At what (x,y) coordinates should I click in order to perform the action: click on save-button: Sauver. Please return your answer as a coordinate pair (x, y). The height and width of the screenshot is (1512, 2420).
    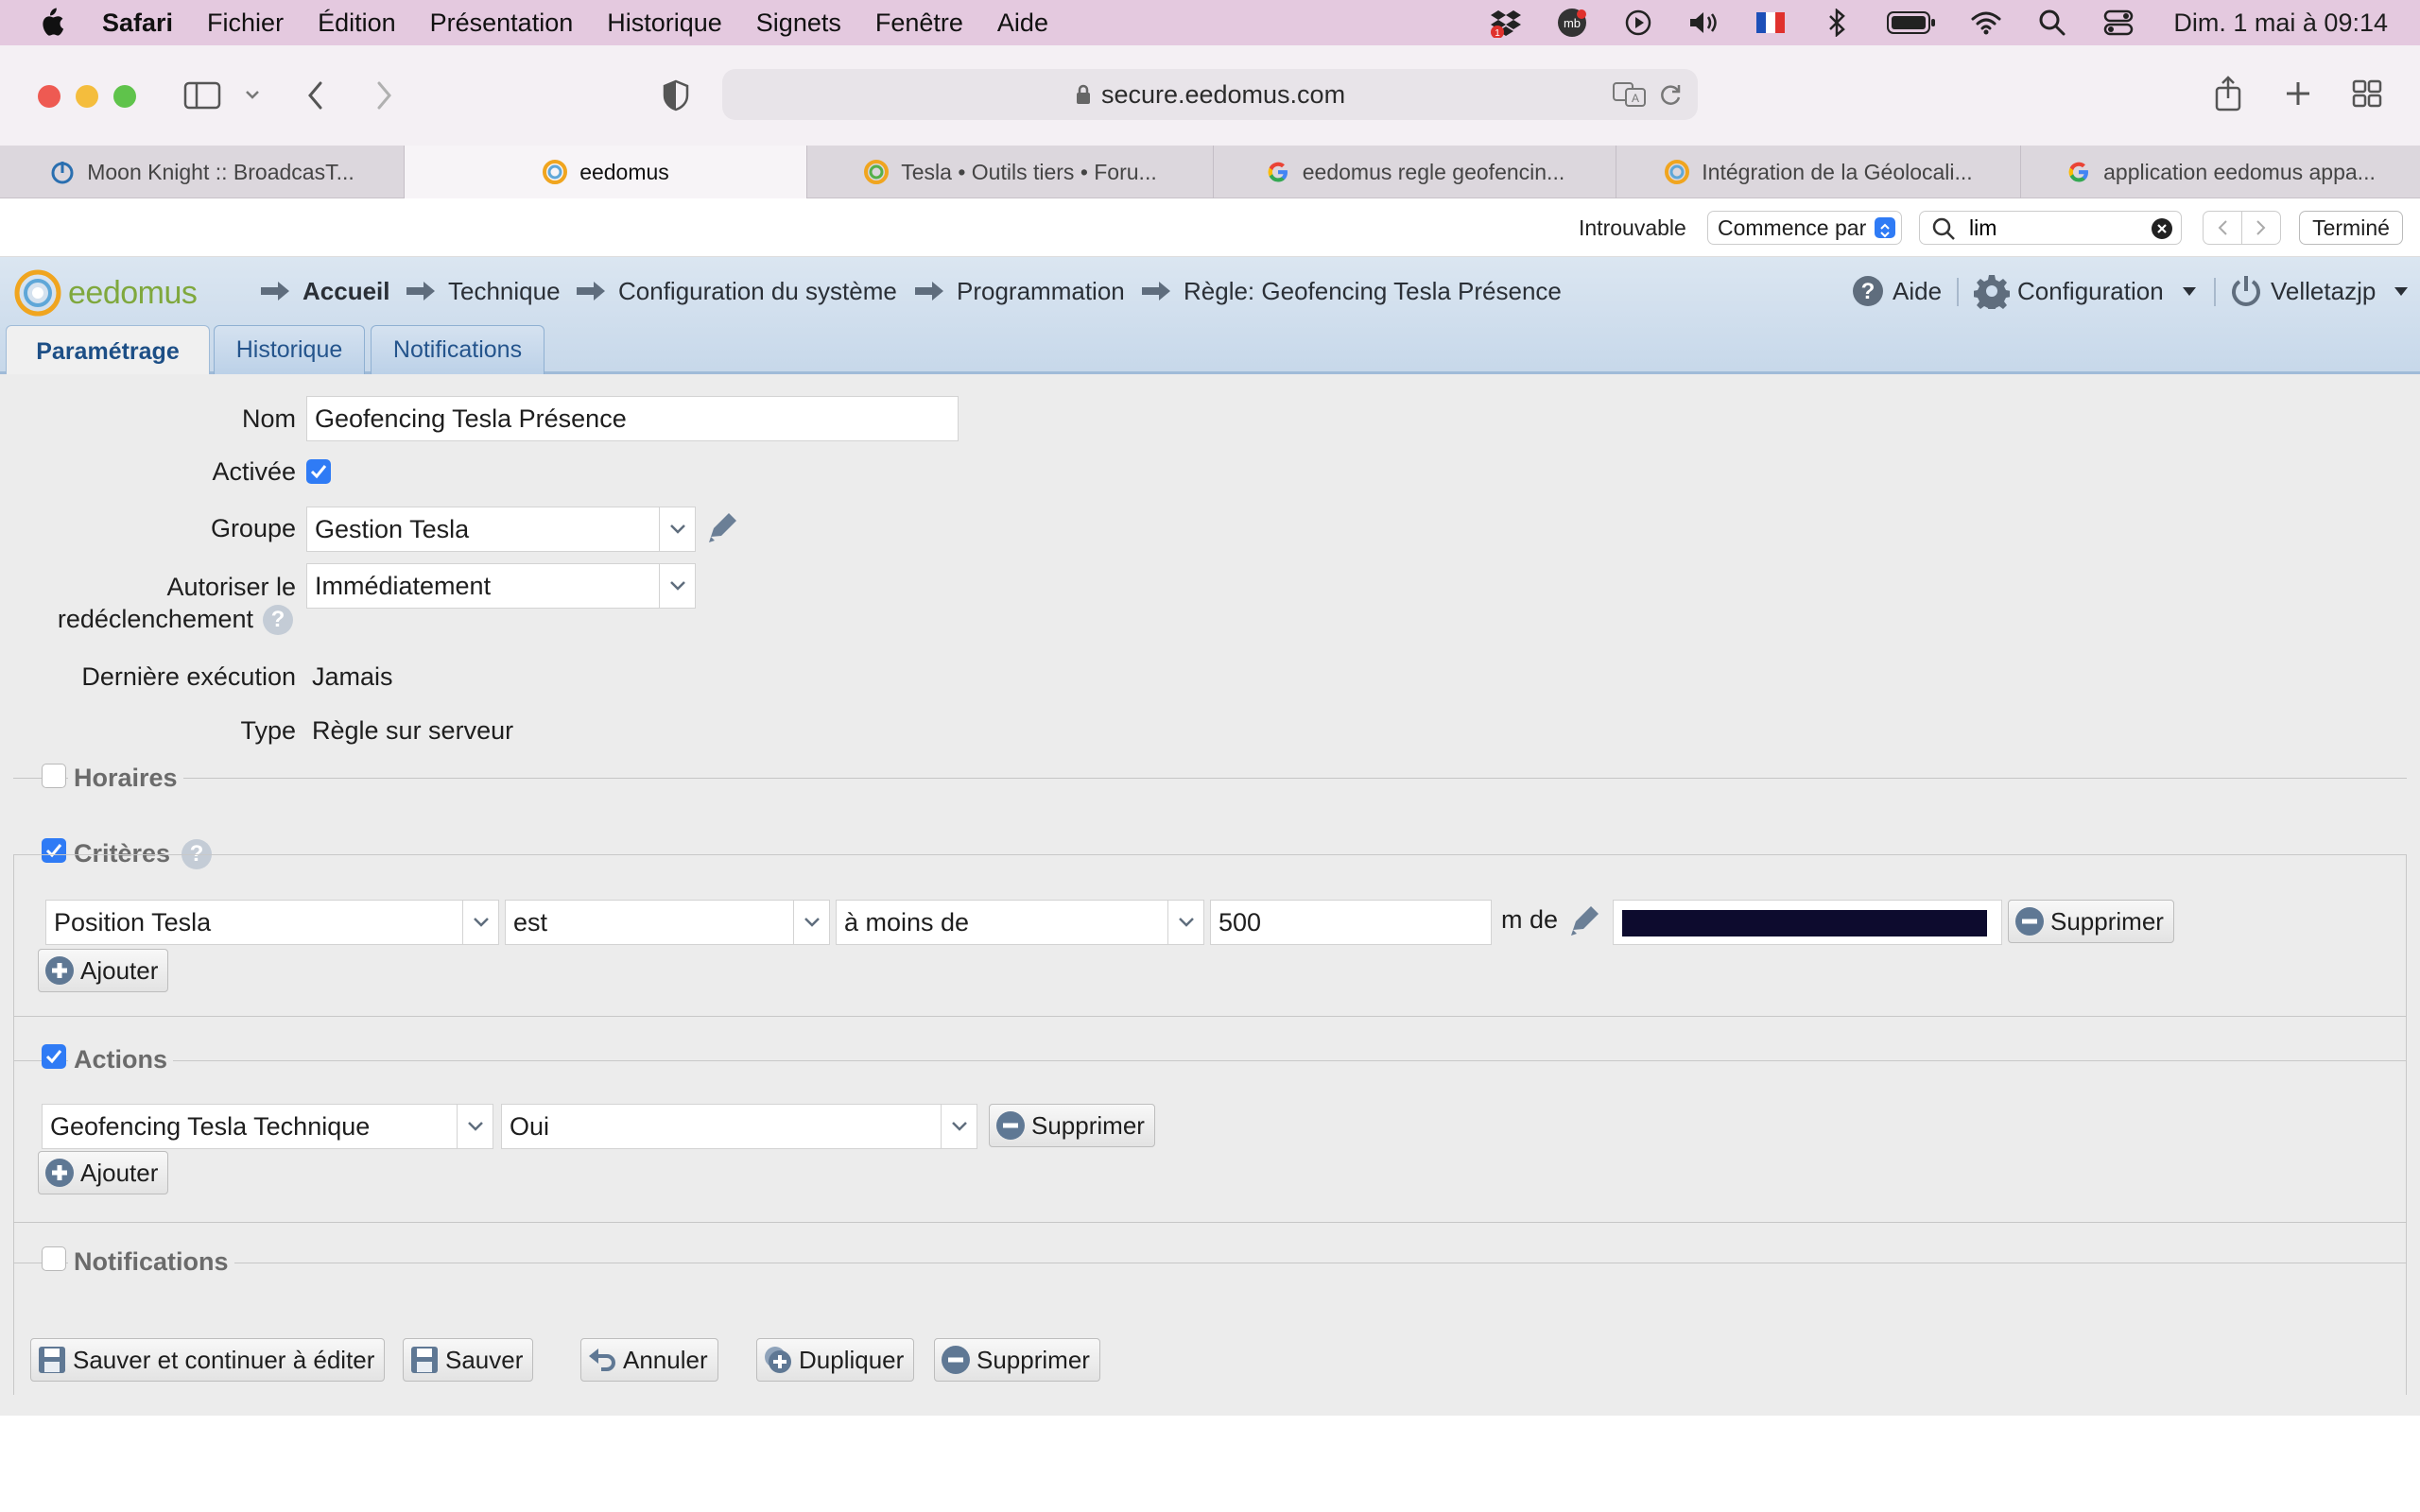
    Looking at the image, I should click on (469, 1360).